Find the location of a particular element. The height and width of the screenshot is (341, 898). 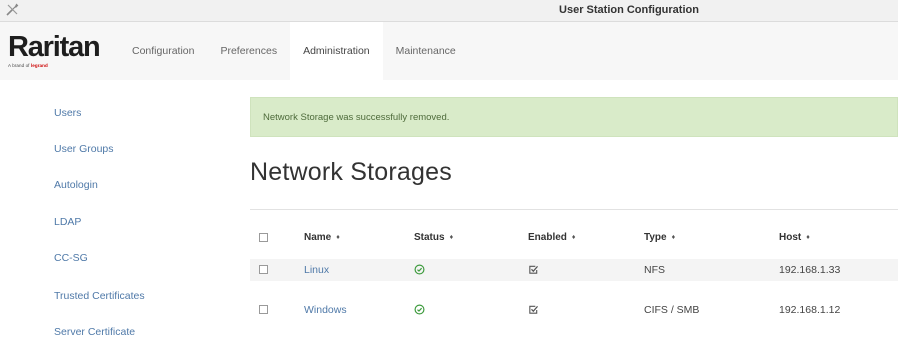

sidebar-item-ldap: LDAP is located at coordinates (67, 222).